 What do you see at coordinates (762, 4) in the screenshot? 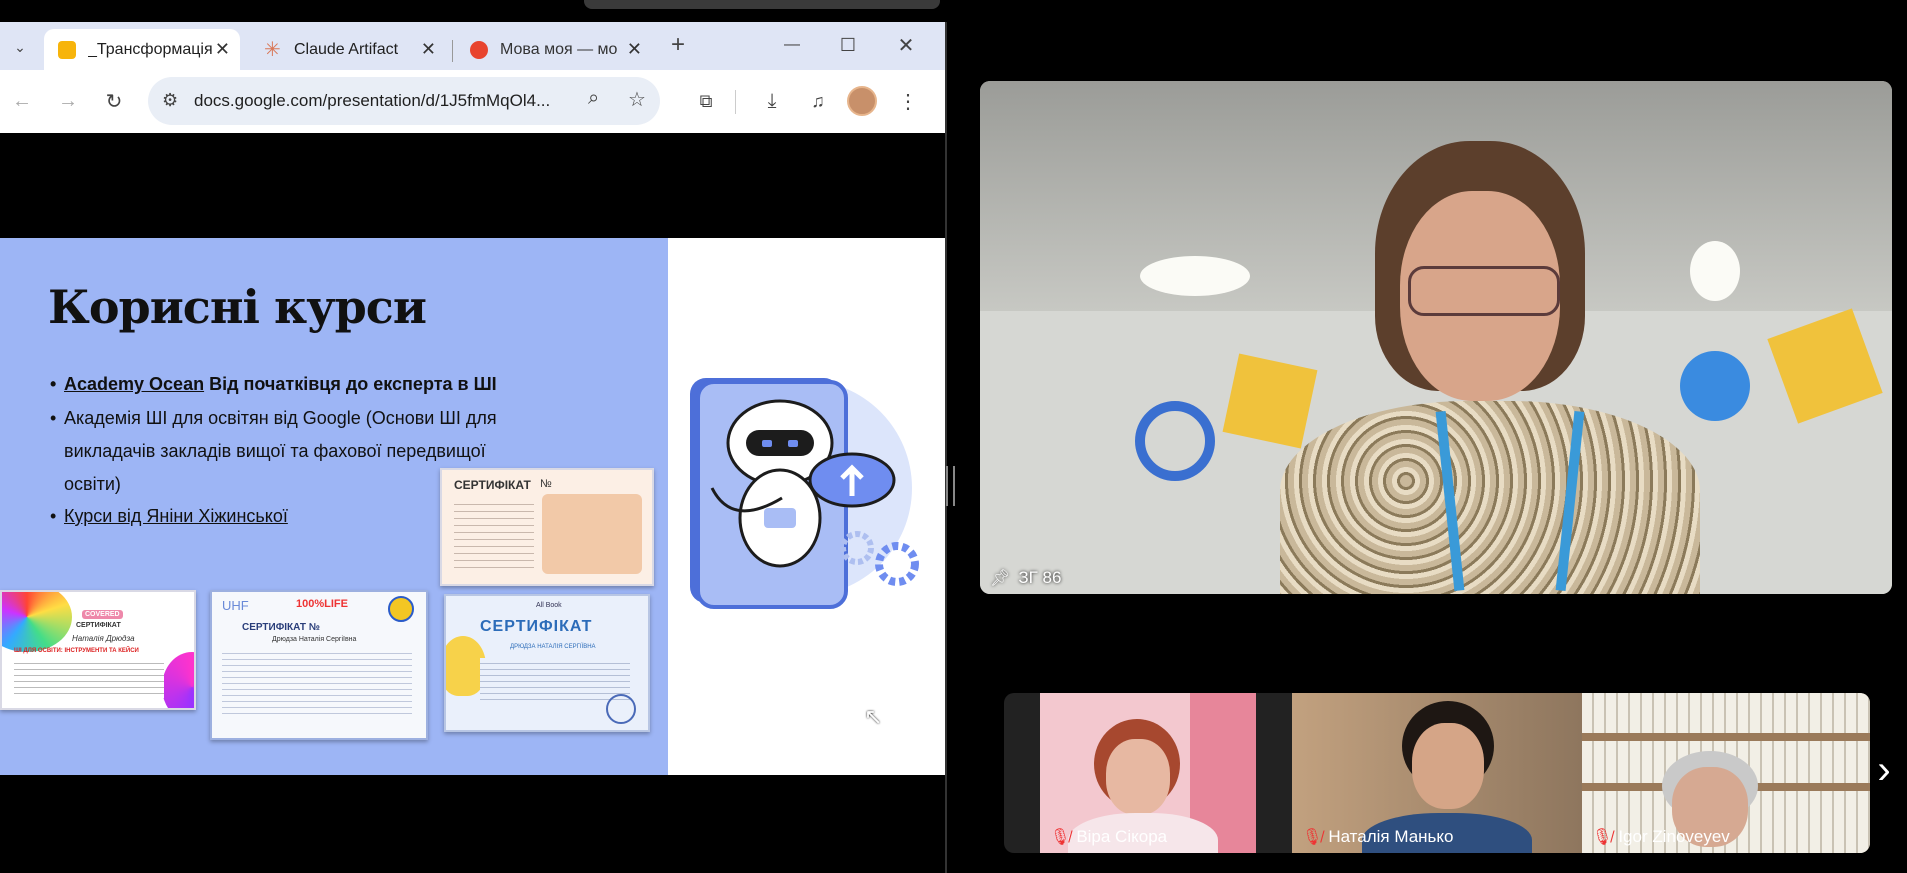
I see `top-handle` at bounding box center [762, 4].